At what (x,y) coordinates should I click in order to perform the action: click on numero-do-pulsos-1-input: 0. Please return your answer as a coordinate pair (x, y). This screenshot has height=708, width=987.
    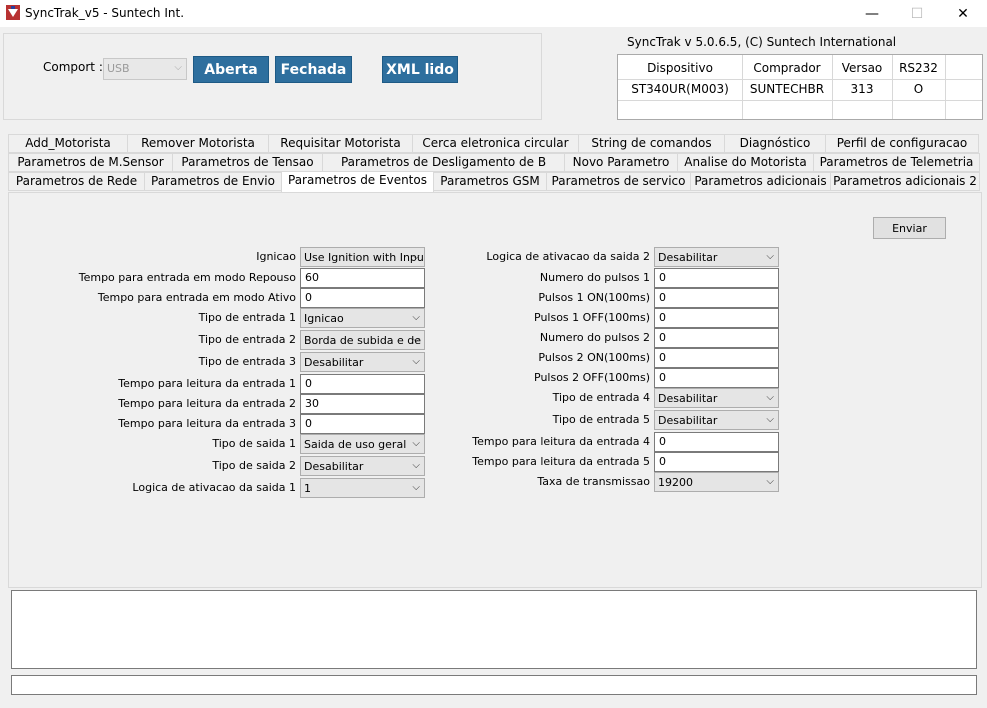
    Looking at the image, I should click on (716, 278).